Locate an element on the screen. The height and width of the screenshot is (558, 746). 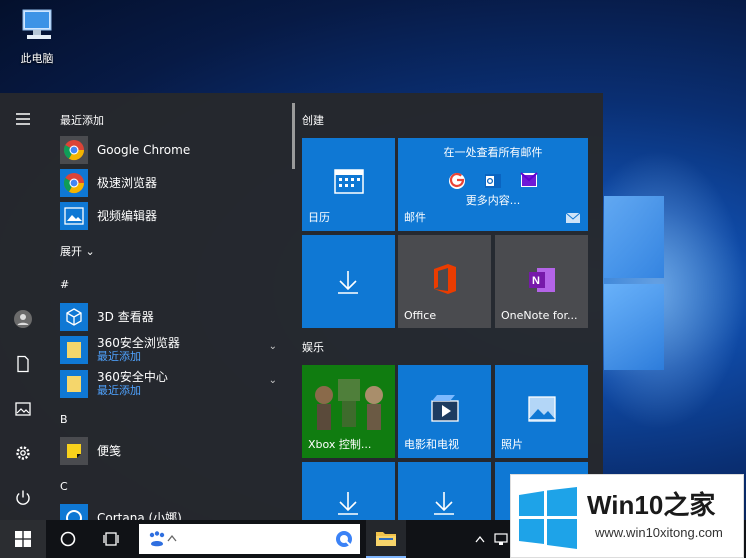
app-name: 极速浏览器 is located at coordinates (127, 182).